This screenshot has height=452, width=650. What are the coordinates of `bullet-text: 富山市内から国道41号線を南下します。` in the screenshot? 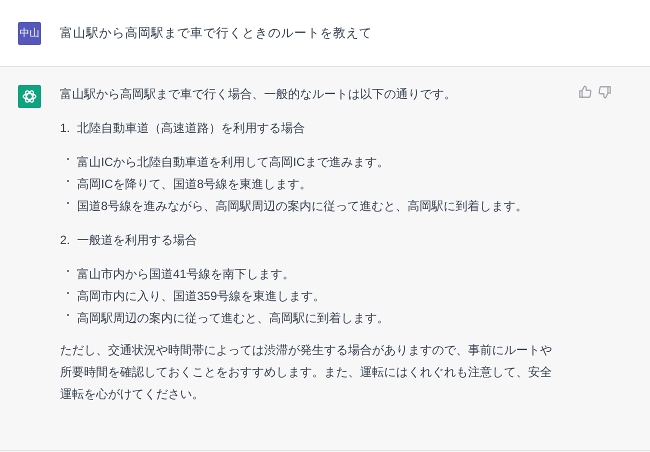 It's located at (185, 274).